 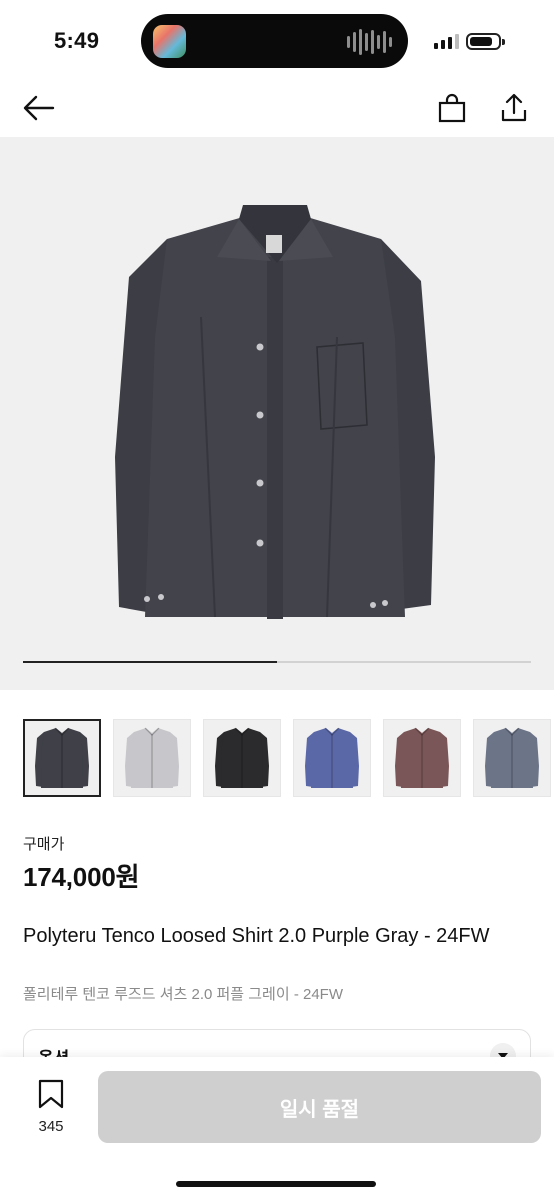 I want to click on battery-icon, so click(x=485, y=41).